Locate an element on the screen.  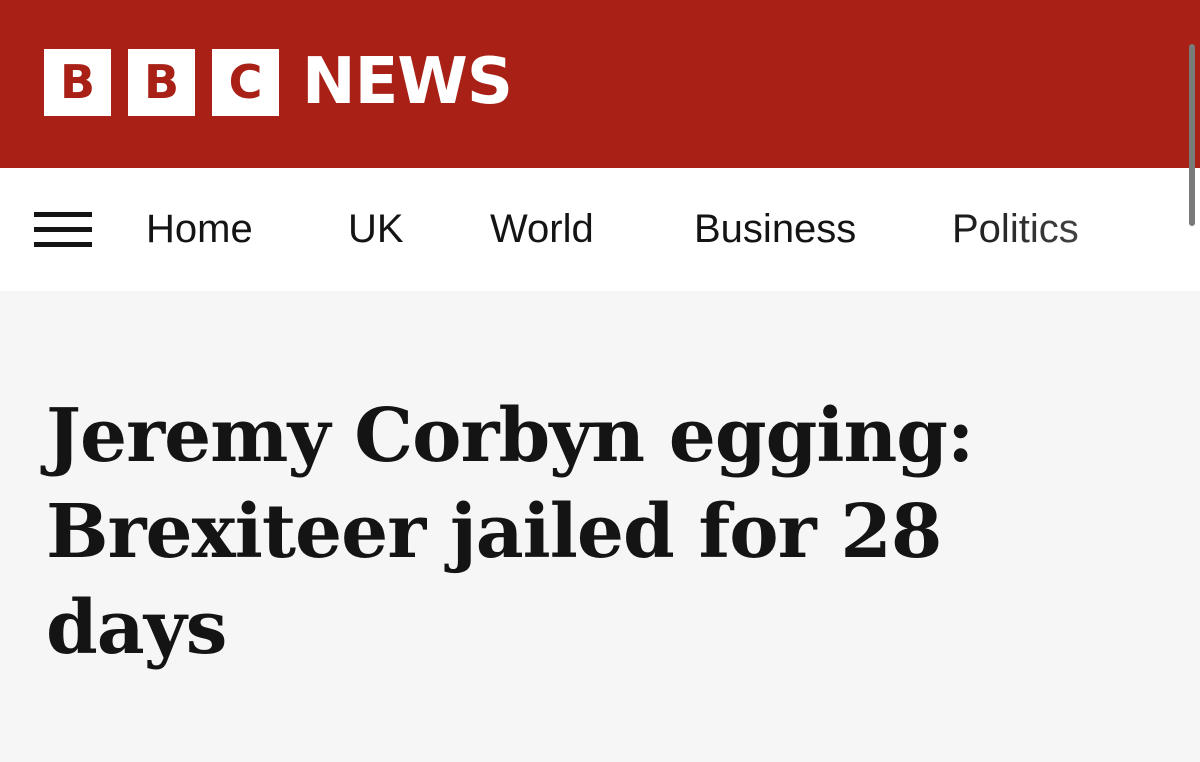
nav-item-home: Home is located at coordinates (199, 229).